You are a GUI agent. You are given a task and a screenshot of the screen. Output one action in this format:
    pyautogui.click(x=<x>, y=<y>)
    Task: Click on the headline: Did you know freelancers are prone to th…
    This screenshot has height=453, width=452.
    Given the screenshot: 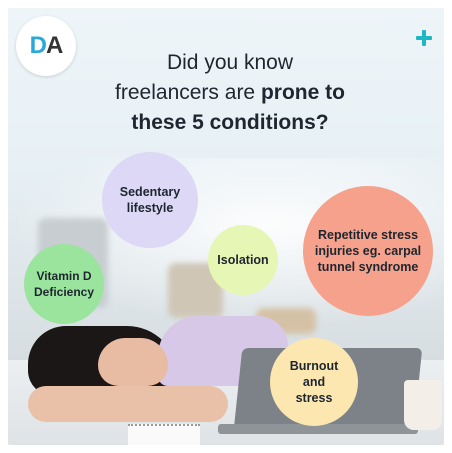 What is the action you would take?
    pyautogui.click(x=230, y=93)
    